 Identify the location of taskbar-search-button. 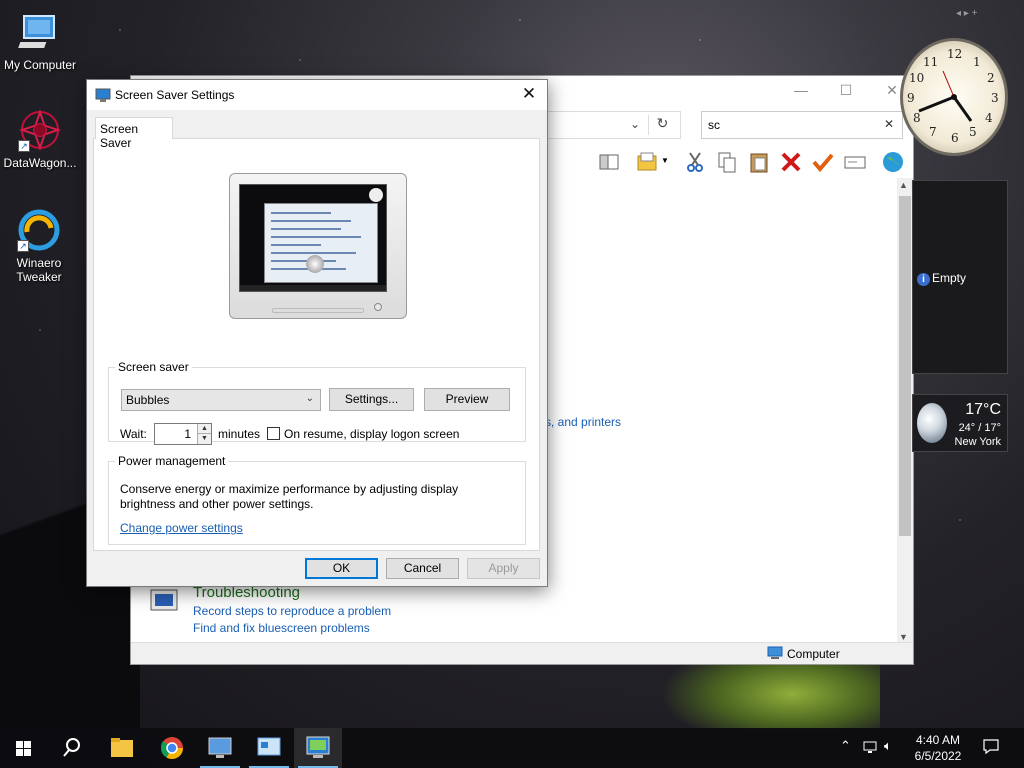
(72, 748).